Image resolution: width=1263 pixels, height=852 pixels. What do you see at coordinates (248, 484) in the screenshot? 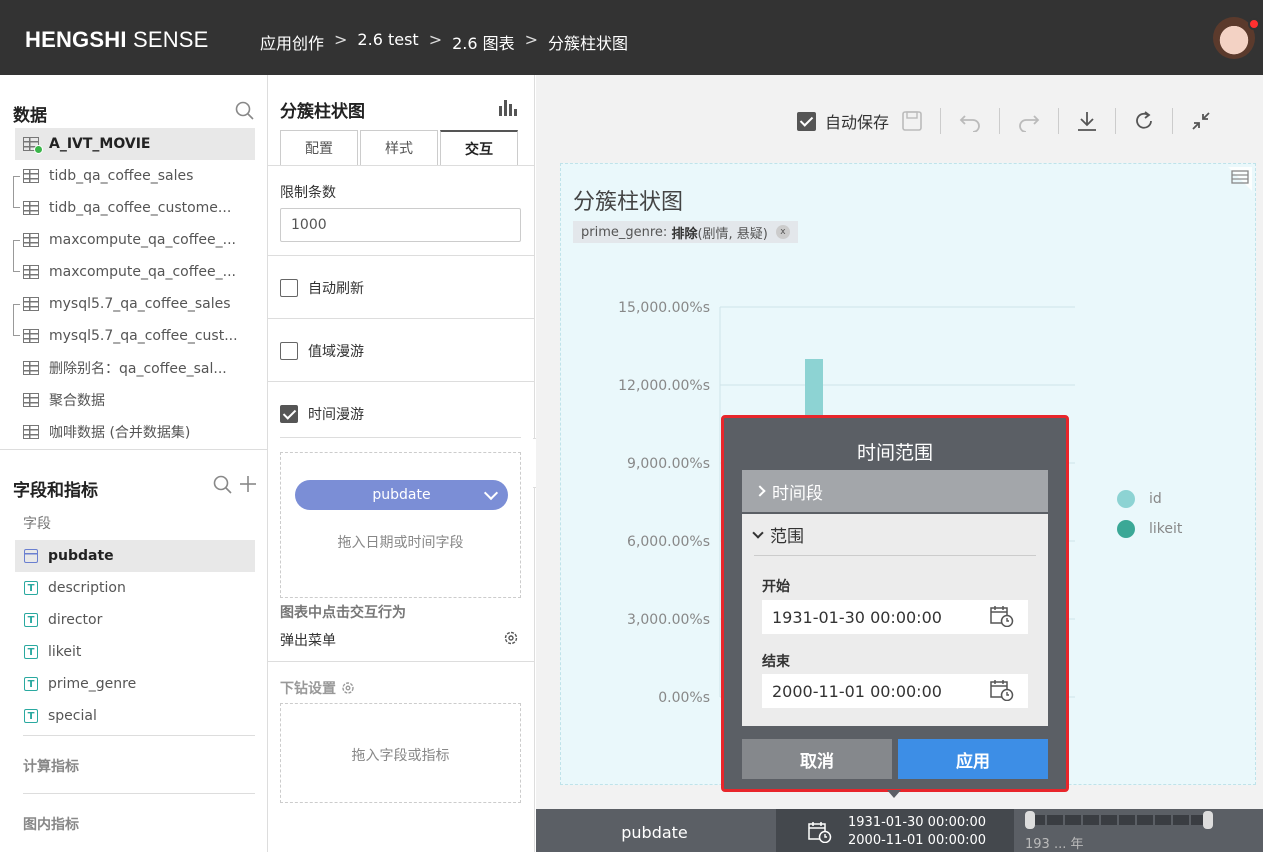
I see `add-icon` at bounding box center [248, 484].